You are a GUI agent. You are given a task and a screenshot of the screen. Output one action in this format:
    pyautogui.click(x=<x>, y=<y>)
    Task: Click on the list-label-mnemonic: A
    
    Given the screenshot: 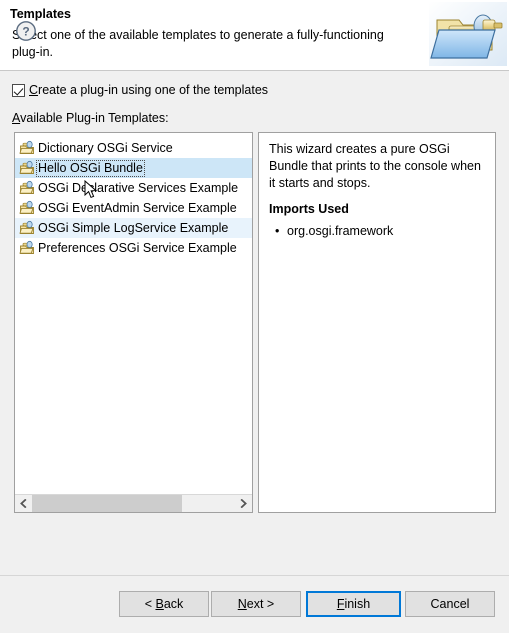 What is the action you would take?
    pyautogui.click(x=16, y=118)
    